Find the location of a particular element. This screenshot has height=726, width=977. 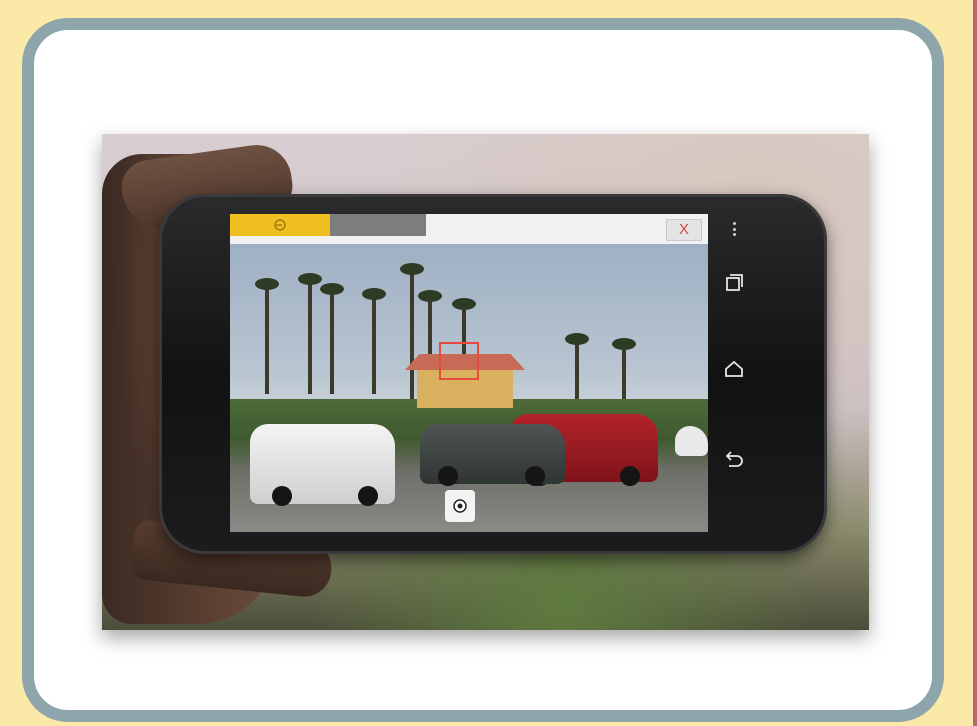

capture-progress-bar is located at coordinates (328, 225).